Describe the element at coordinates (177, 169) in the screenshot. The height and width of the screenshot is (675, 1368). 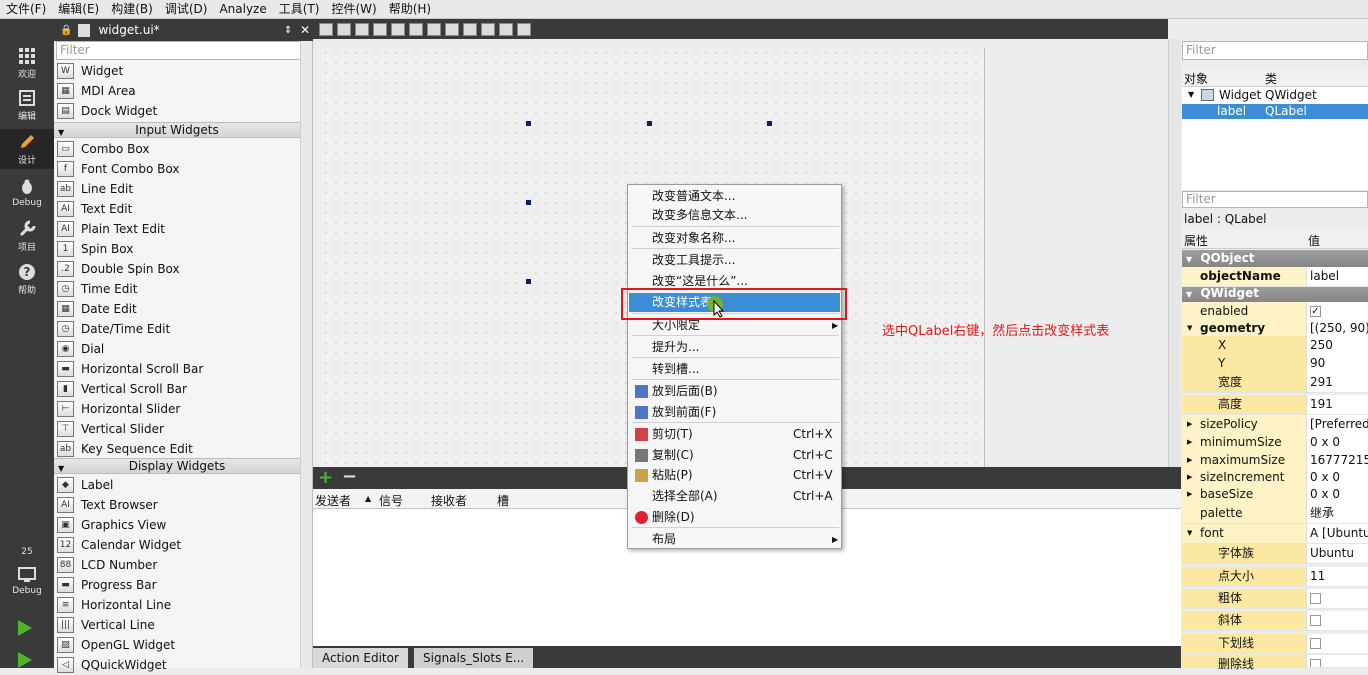
I see `widget-item: f Font Combo Box` at that location.